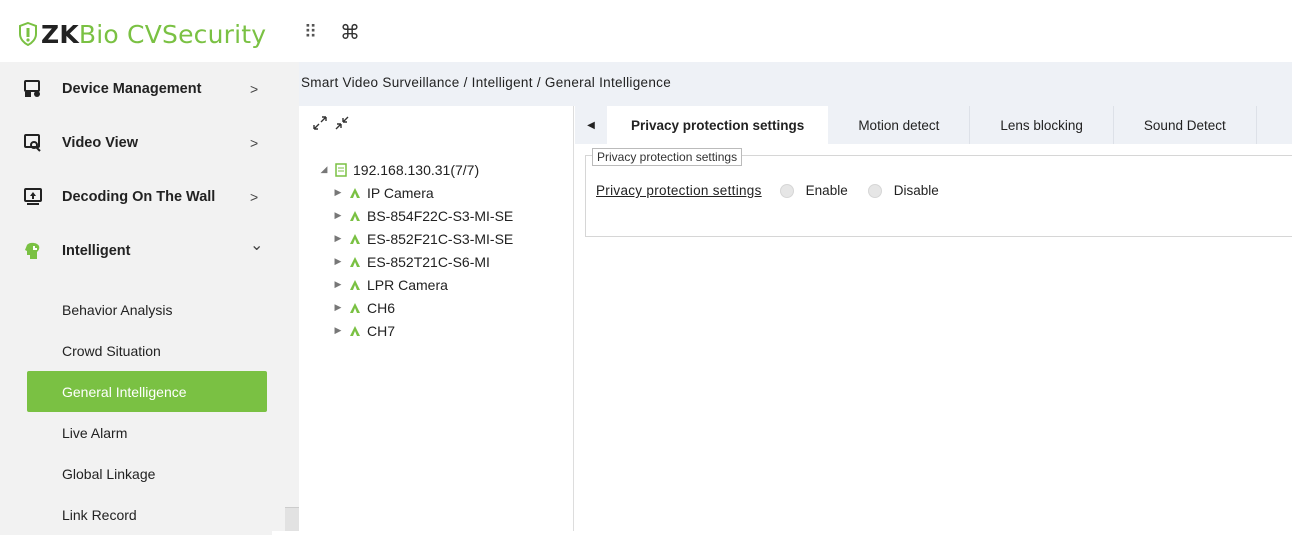 The width and height of the screenshot is (1292, 535). What do you see at coordinates (440, 238) in the screenshot?
I see `tree-node-label: ES-852F21C-S3-MI-SE` at bounding box center [440, 238].